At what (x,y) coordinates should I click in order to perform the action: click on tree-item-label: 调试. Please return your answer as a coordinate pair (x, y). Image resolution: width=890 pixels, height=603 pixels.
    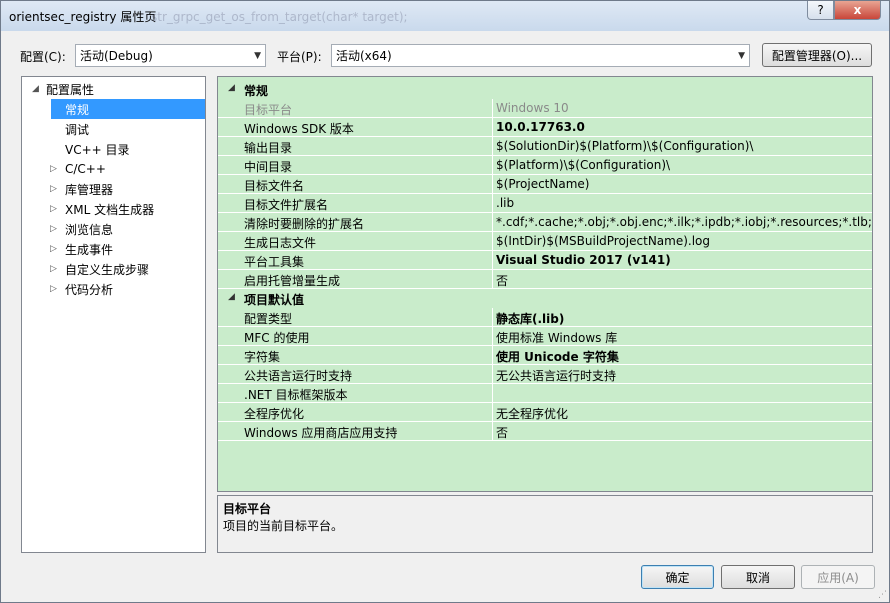
    Looking at the image, I should click on (77, 129).